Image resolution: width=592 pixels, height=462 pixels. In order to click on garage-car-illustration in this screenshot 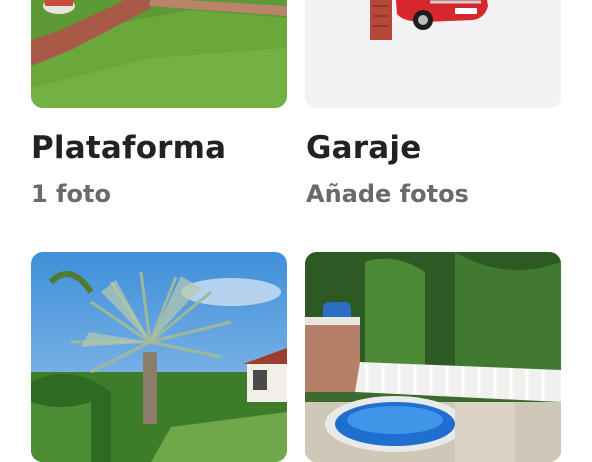, I will do `click(433, 54)`.